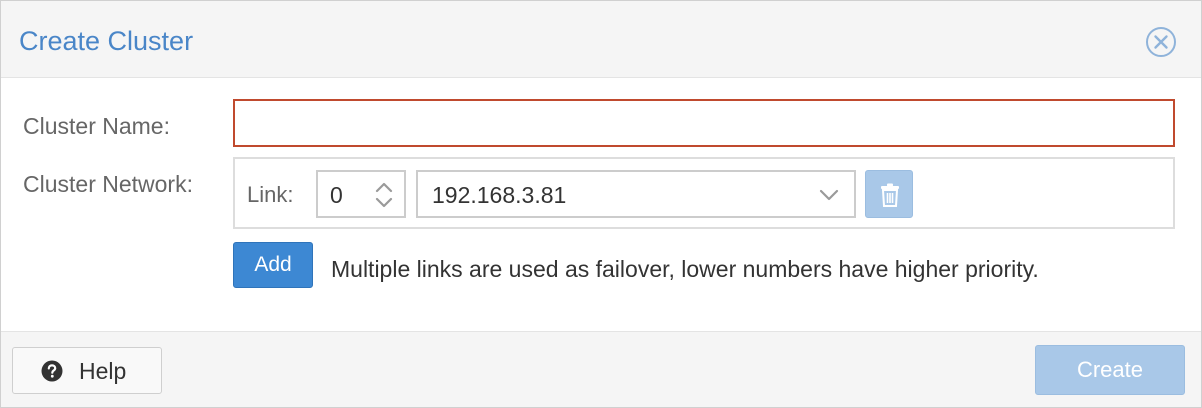  What do you see at coordinates (52, 371) in the screenshot?
I see `question-circle-icon` at bounding box center [52, 371].